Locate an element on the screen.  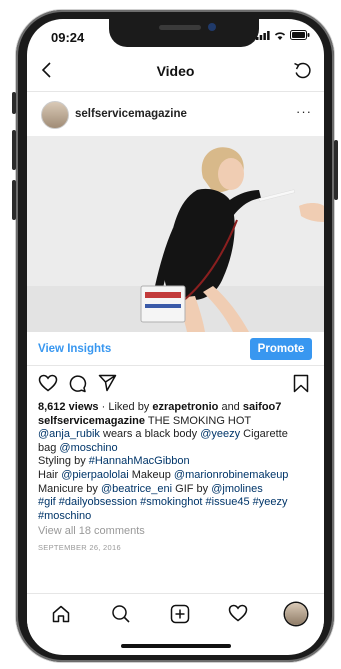
author-avatar is located at coordinates (55, 115).